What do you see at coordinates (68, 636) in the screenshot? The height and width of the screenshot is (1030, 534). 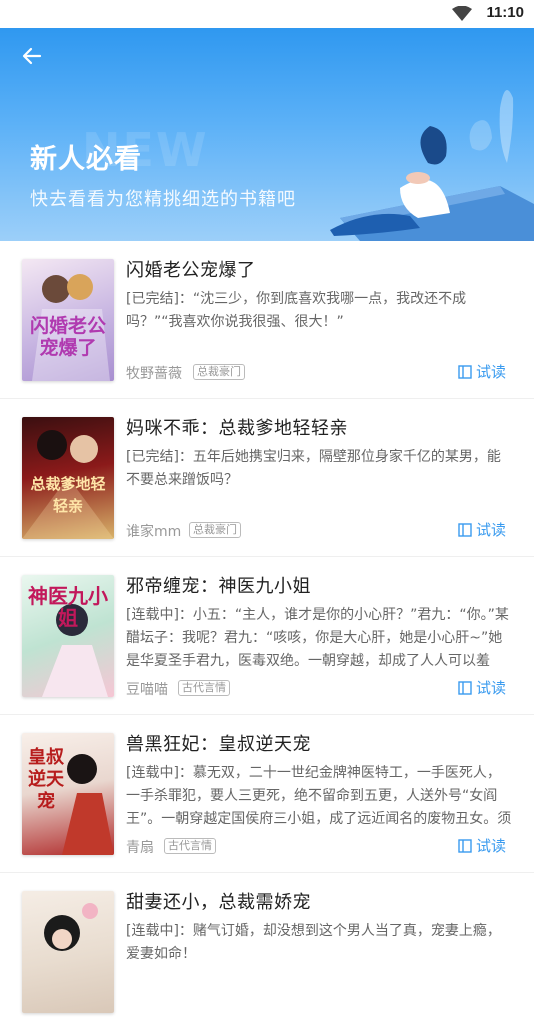 I see `book-cover: 神医九小姐` at bounding box center [68, 636].